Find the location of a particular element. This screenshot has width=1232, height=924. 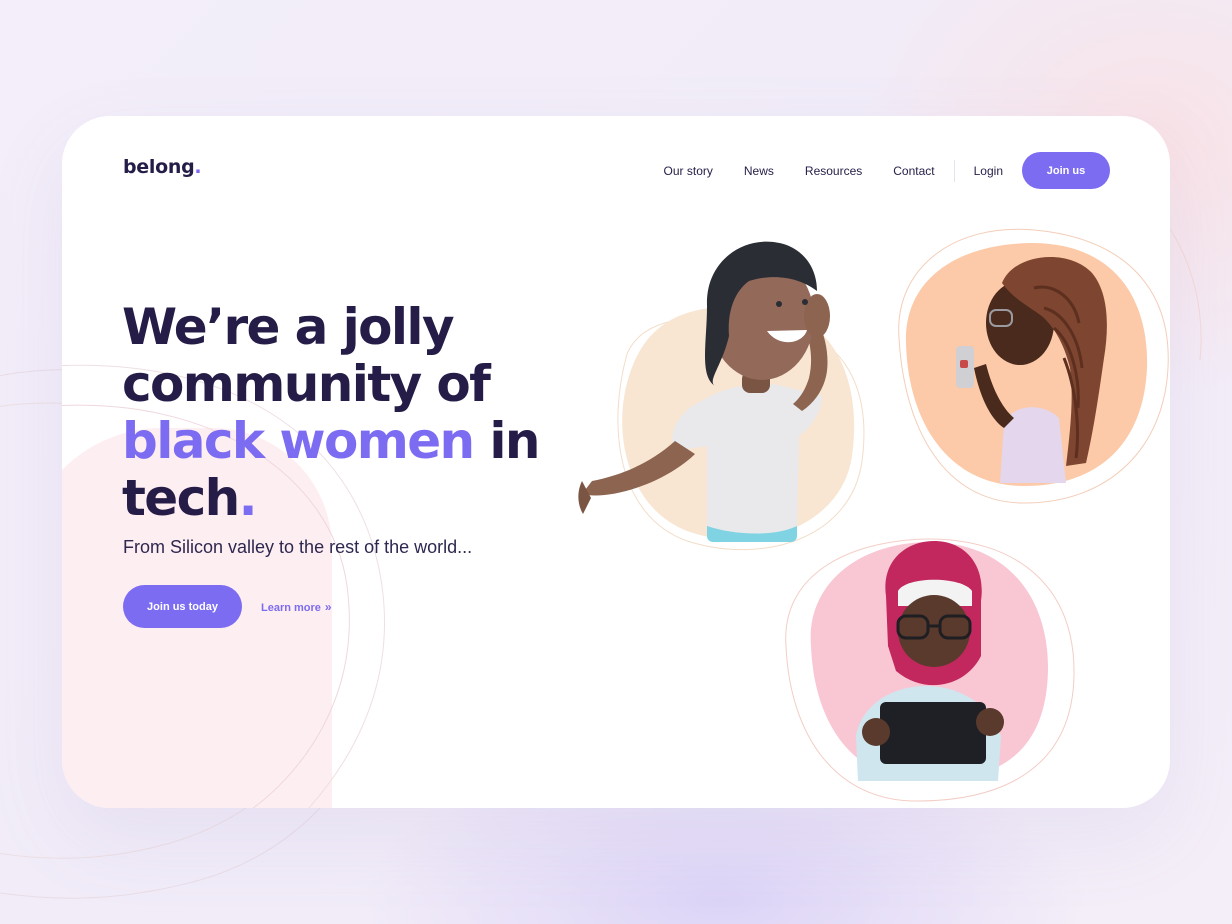

nav-resources: Resources is located at coordinates (833, 171).